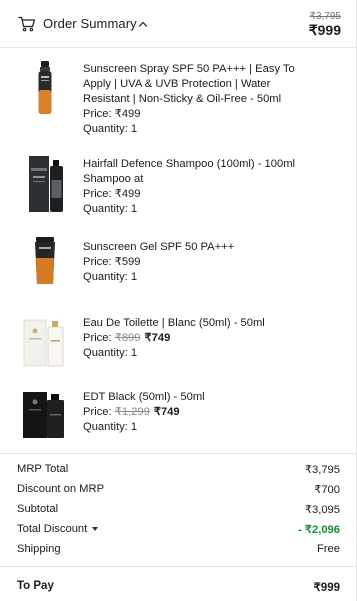 The image size is (357, 601). What do you see at coordinates (328, 549) in the screenshot?
I see `summary-value: Free` at bounding box center [328, 549].